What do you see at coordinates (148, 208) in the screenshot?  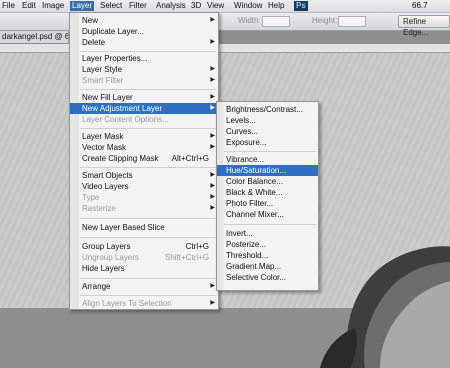 I see `menu-item-rasterize: Rasterize ▶` at bounding box center [148, 208].